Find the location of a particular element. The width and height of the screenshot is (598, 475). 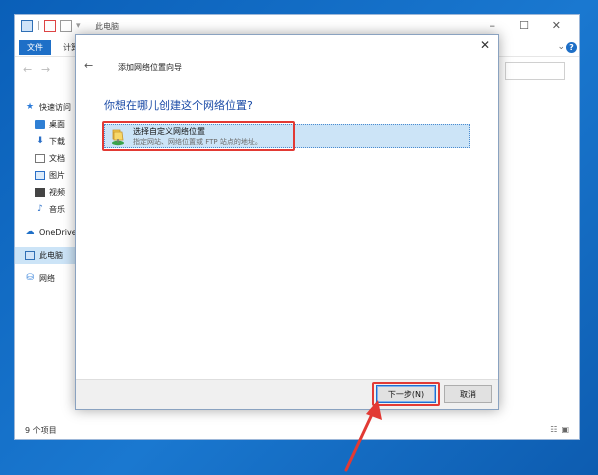

network-folder-icon is located at coordinates (118, 137).